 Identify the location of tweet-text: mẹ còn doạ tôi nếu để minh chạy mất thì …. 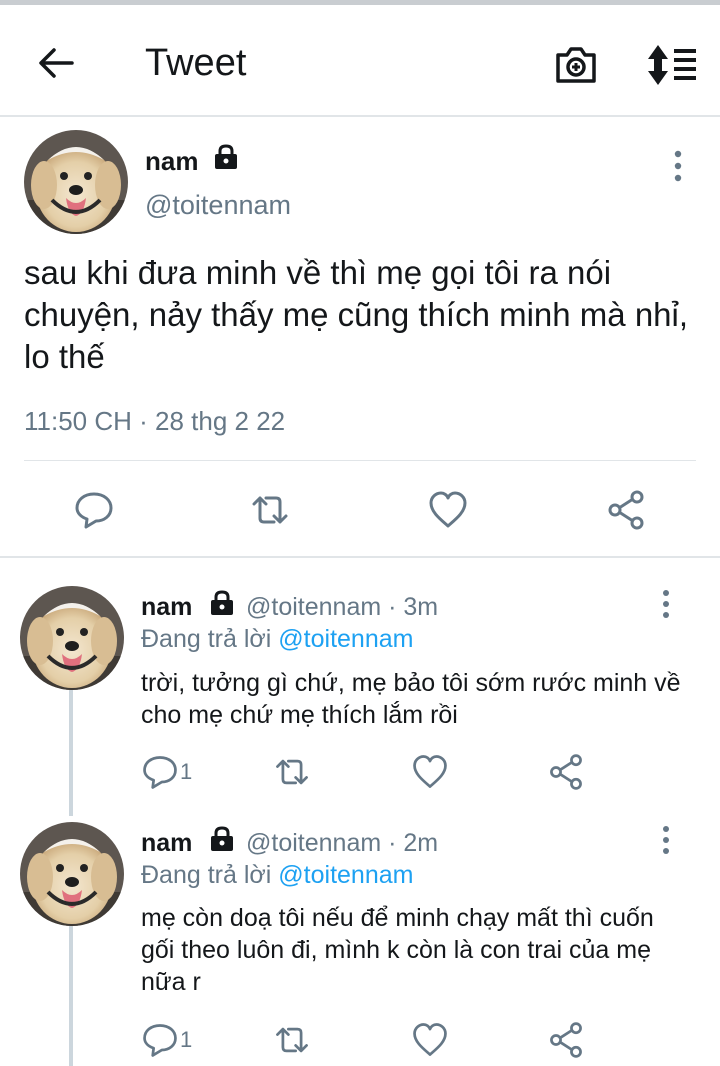
(397, 950).